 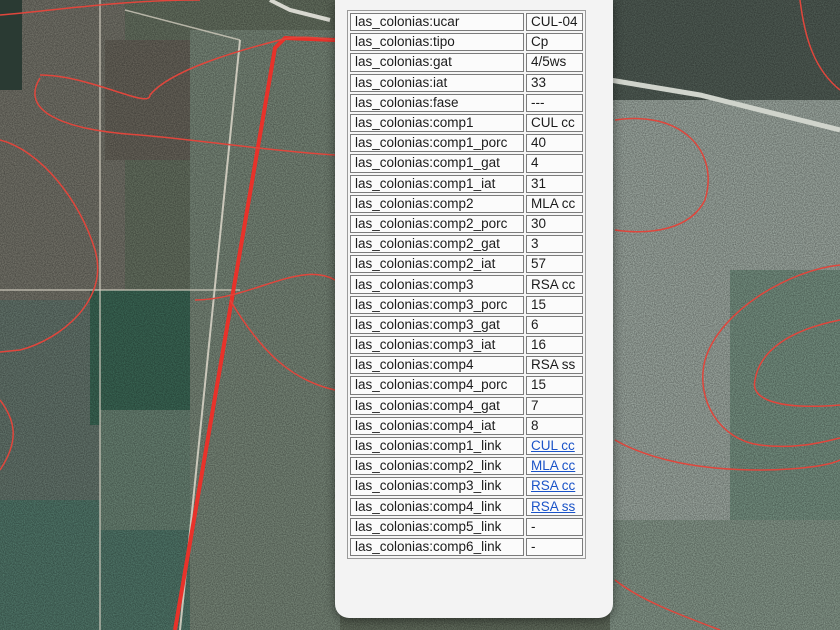 I want to click on attribute-key: las_colonias:comp4, so click(x=437, y=365).